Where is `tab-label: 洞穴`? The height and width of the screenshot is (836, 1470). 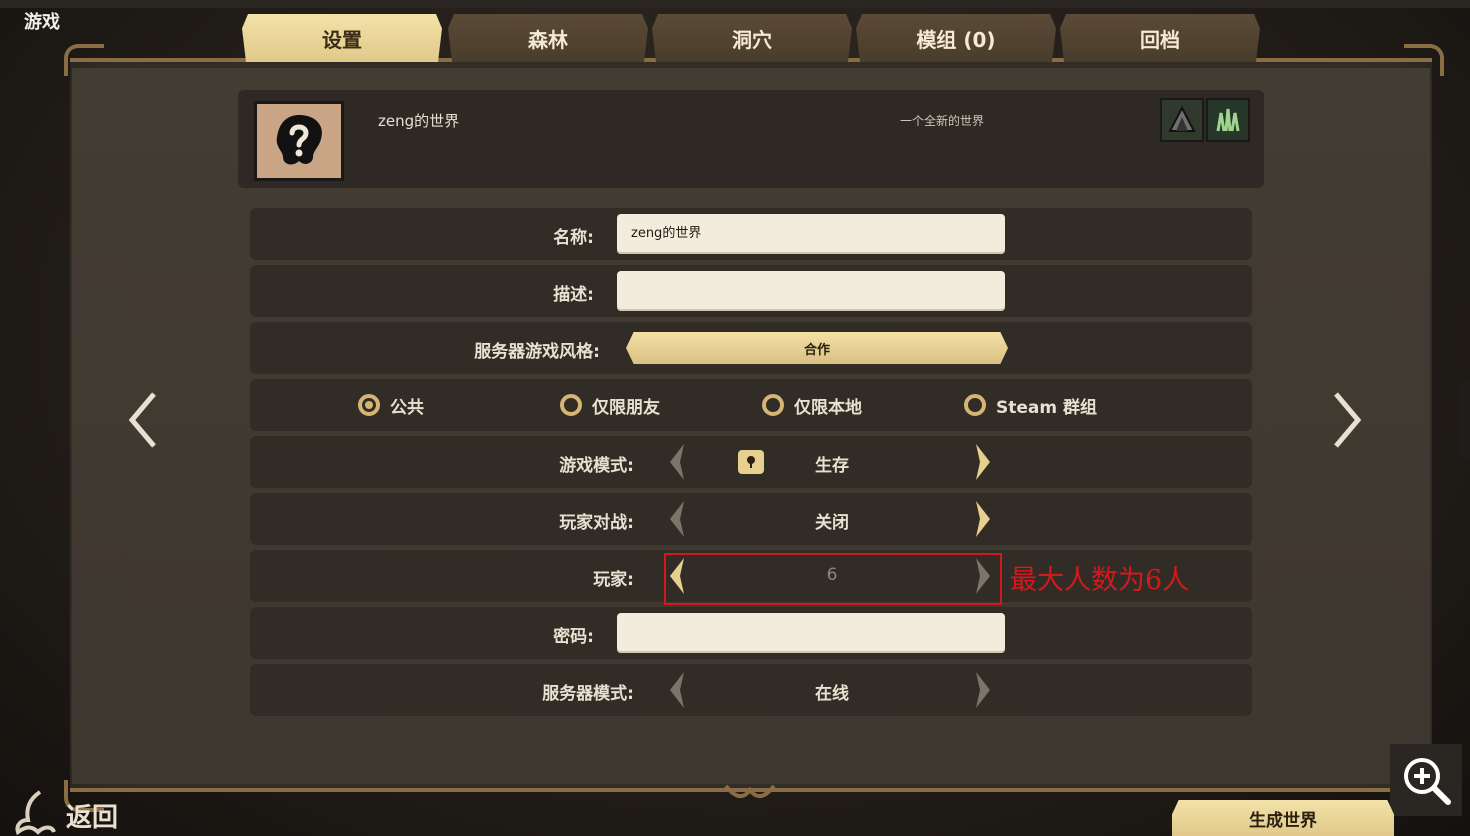
tab-label: 洞穴 is located at coordinates (752, 39).